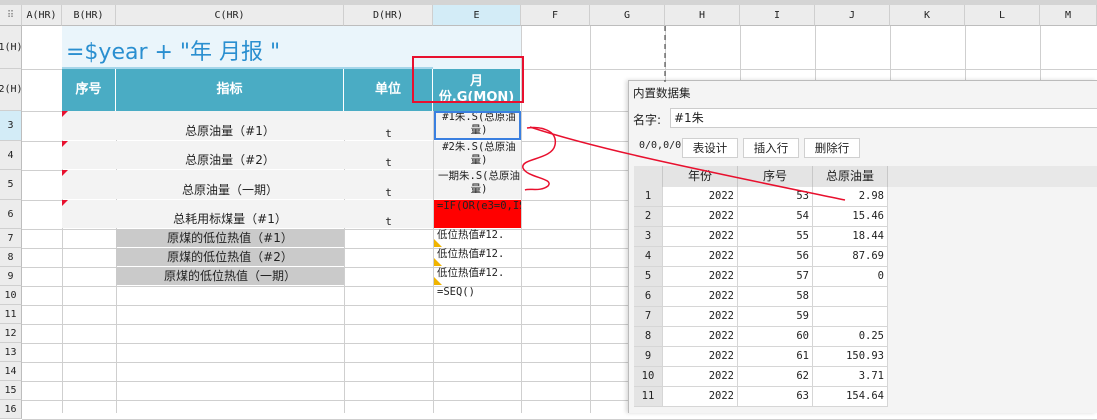 Image resolution: width=1097 pixels, height=420 pixels. What do you see at coordinates (687, 163) in the screenshot?
I see `annotation-arrow-line` at bounding box center [687, 163].